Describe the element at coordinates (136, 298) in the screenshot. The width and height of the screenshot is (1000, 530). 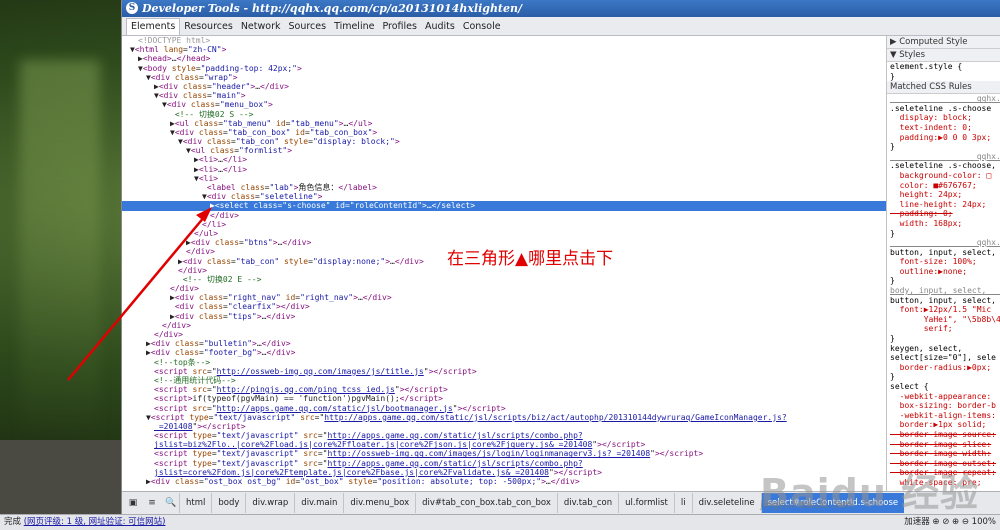
I see `arrow-line` at that location.